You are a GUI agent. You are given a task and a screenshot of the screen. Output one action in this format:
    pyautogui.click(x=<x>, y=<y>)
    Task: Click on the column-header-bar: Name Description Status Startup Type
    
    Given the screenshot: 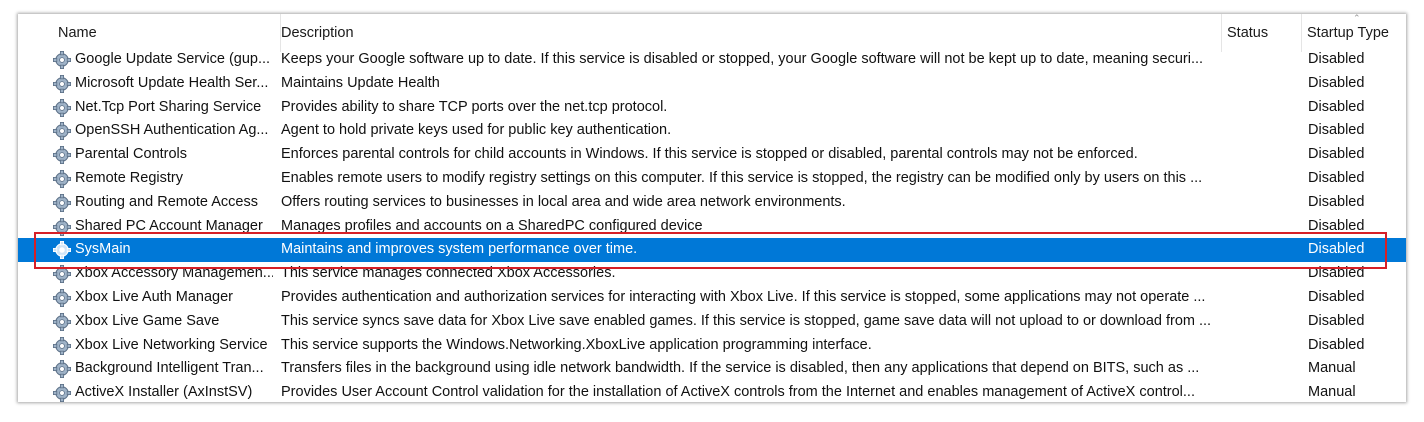 What is the action you would take?
    pyautogui.click(x=712, y=33)
    